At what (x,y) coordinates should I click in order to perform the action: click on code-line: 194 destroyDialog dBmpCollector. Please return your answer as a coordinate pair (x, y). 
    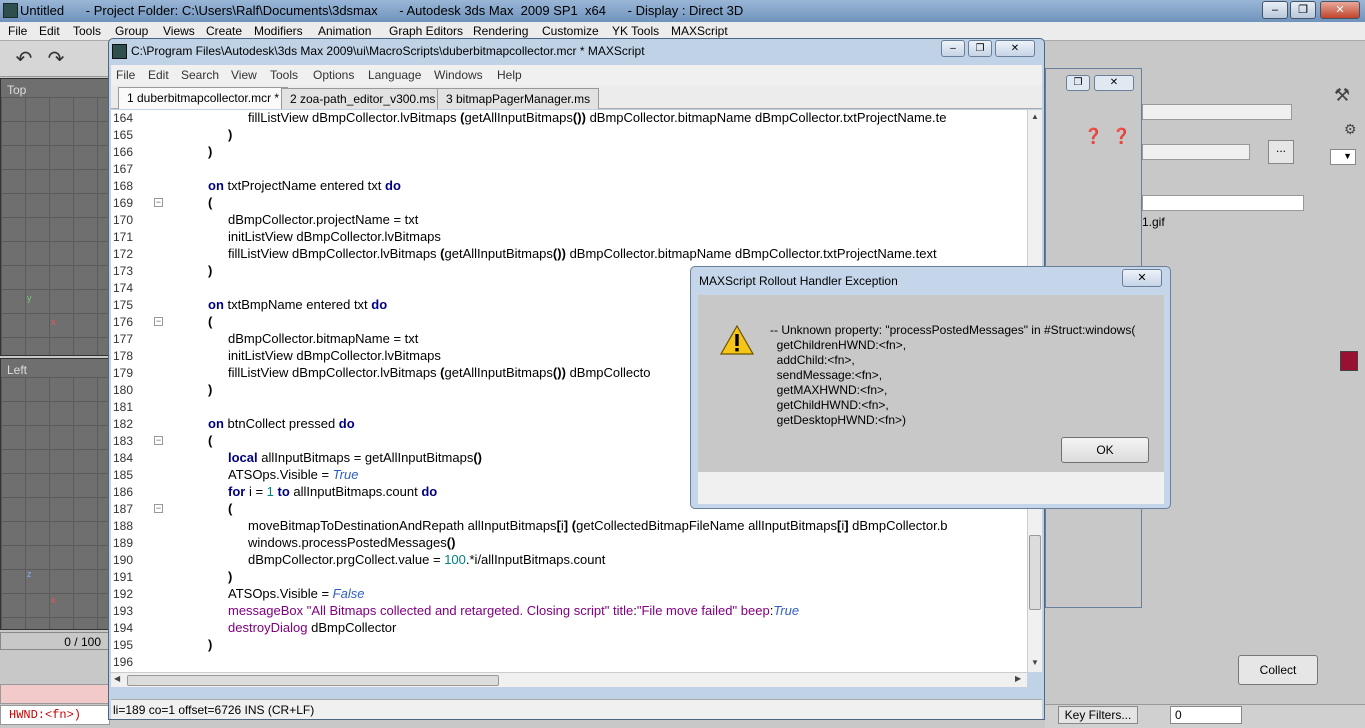
    Looking at the image, I should click on (569, 628).